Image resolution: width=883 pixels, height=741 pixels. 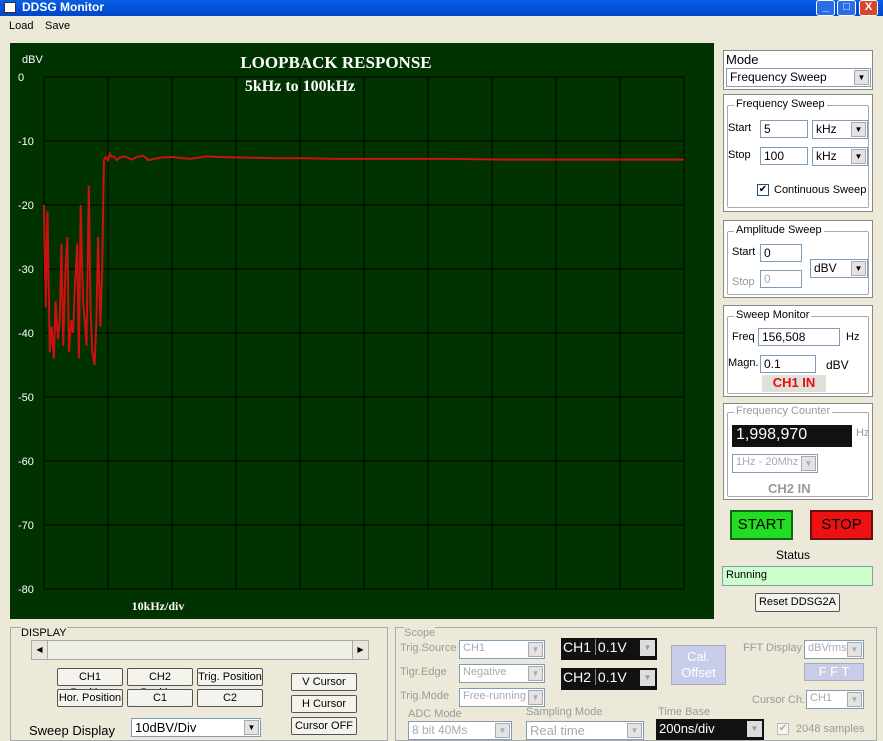 What do you see at coordinates (440, 730) in the screenshot?
I see `adc-mode-value: 8 bit 40Ms` at bounding box center [440, 730].